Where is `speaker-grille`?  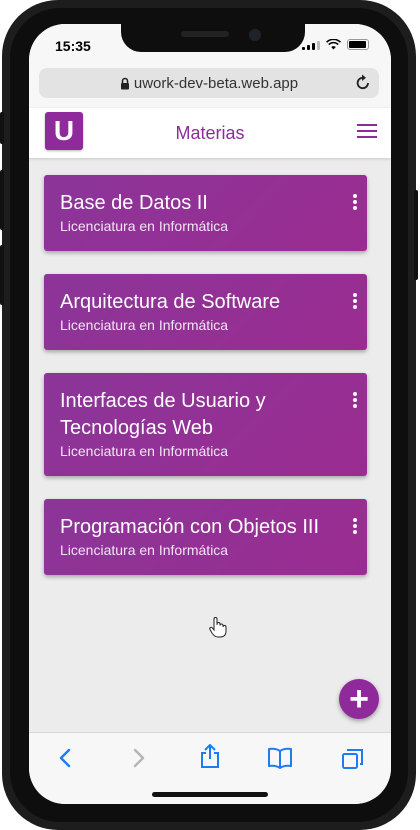 speaker-grille is located at coordinates (205, 34).